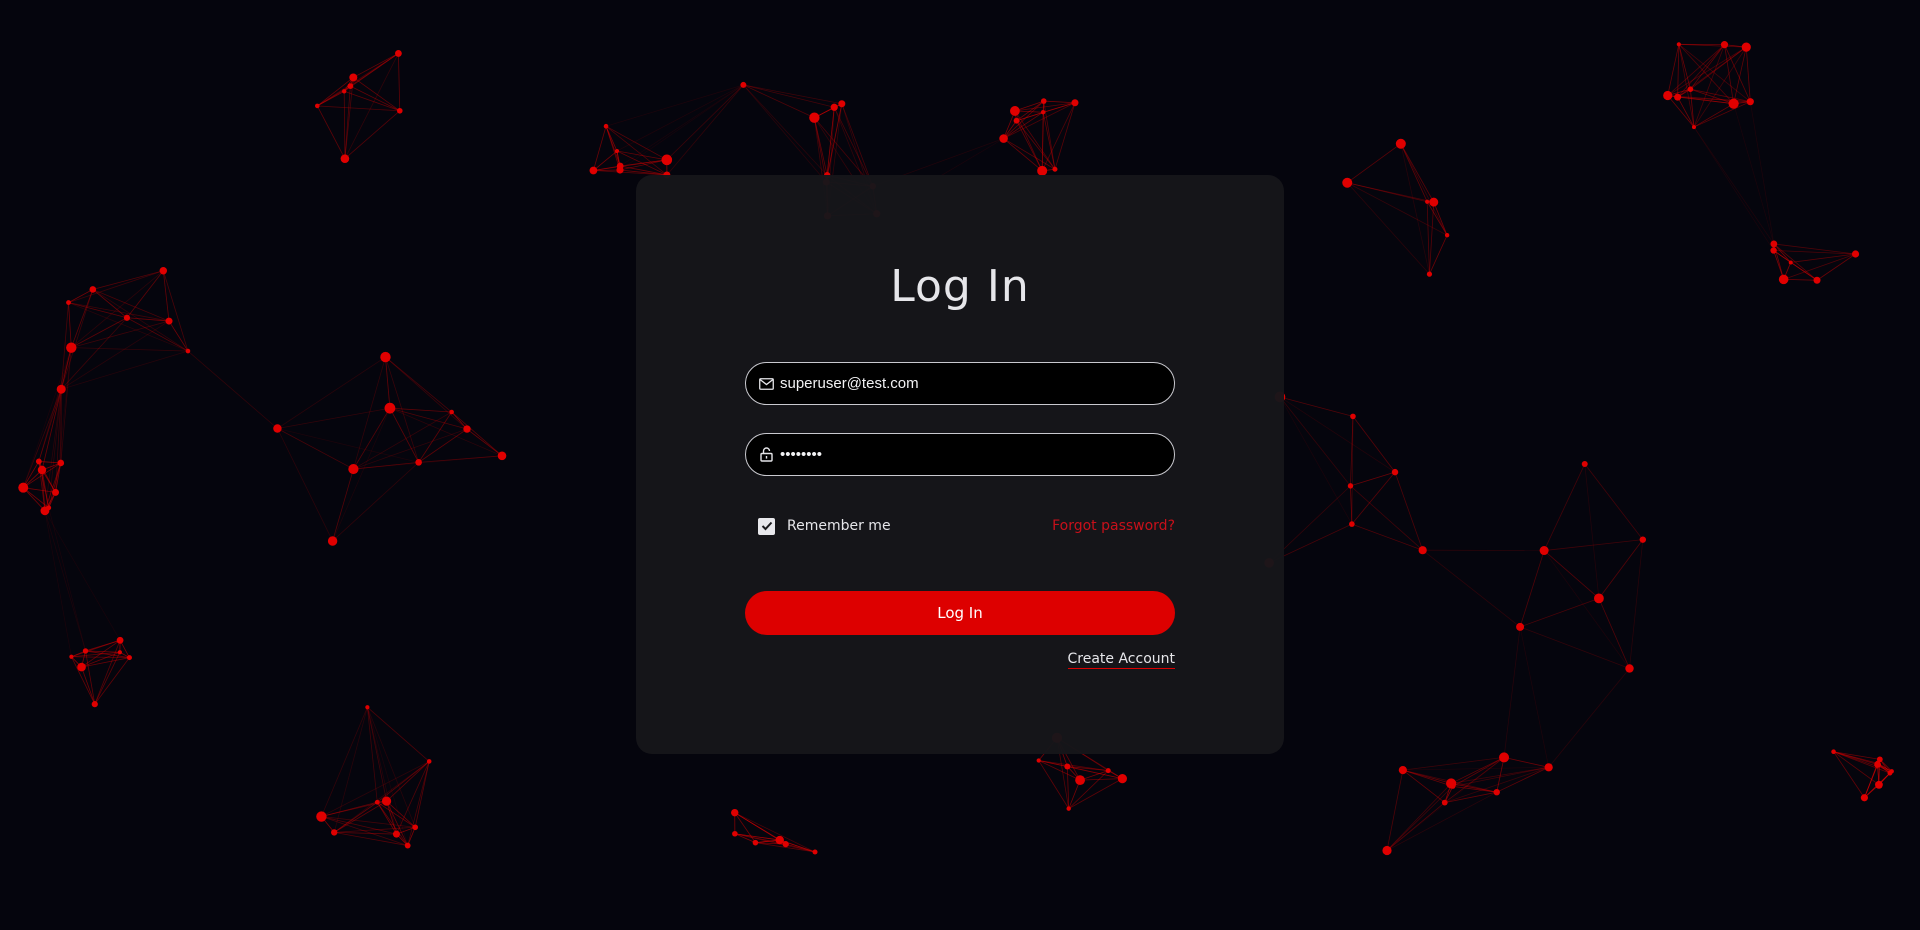 This screenshot has width=1920, height=930. I want to click on password-field, so click(960, 454).